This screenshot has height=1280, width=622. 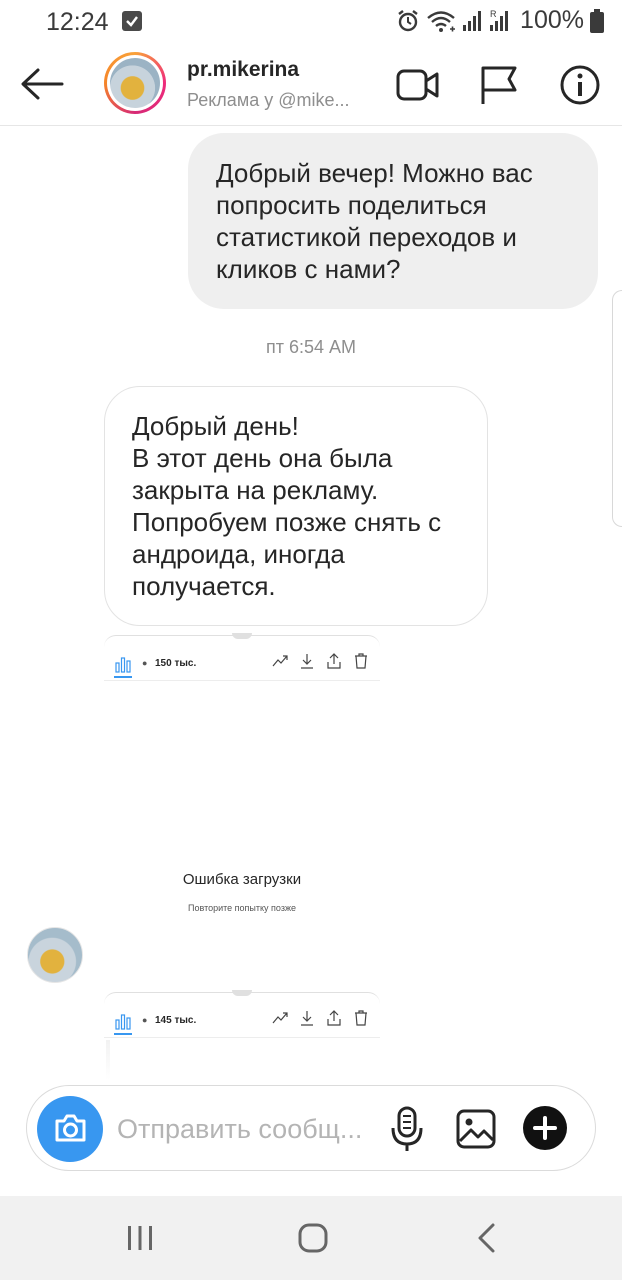 What do you see at coordinates (247, 1129) in the screenshot?
I see `message-input` at bounding box center [247, 1129].